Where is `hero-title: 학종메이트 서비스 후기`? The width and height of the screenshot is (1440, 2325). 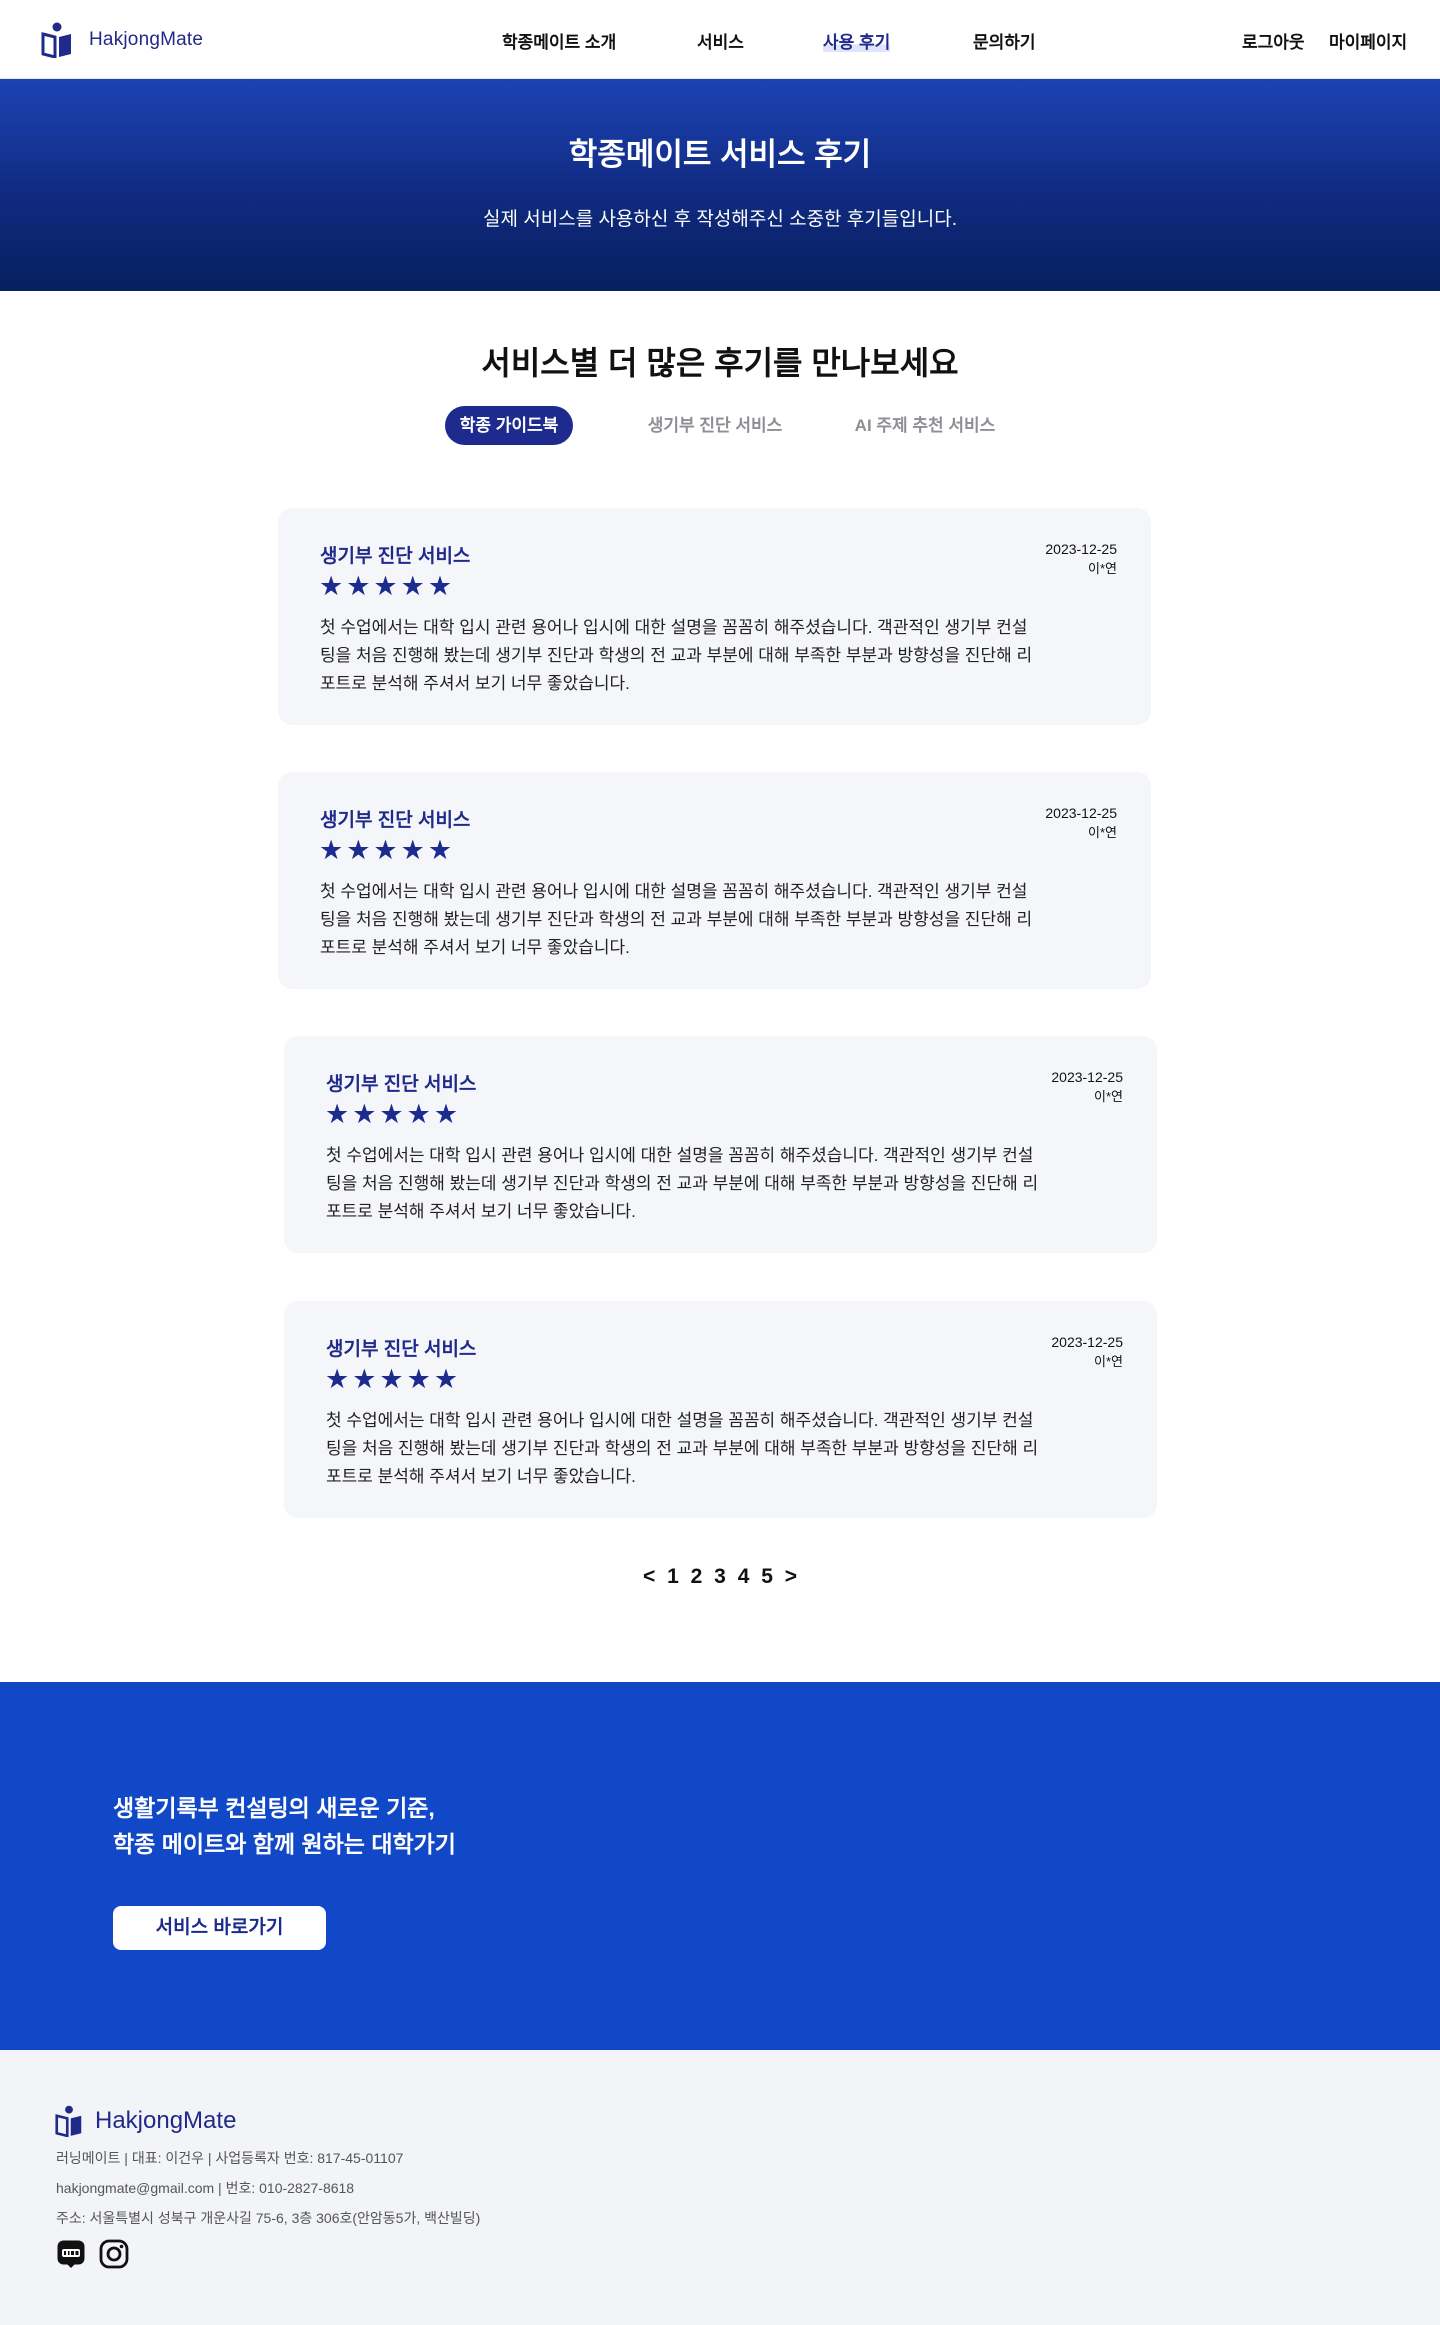
hero-title: 학종메이트 서비스 후기 is located at coordinates (720, 154).